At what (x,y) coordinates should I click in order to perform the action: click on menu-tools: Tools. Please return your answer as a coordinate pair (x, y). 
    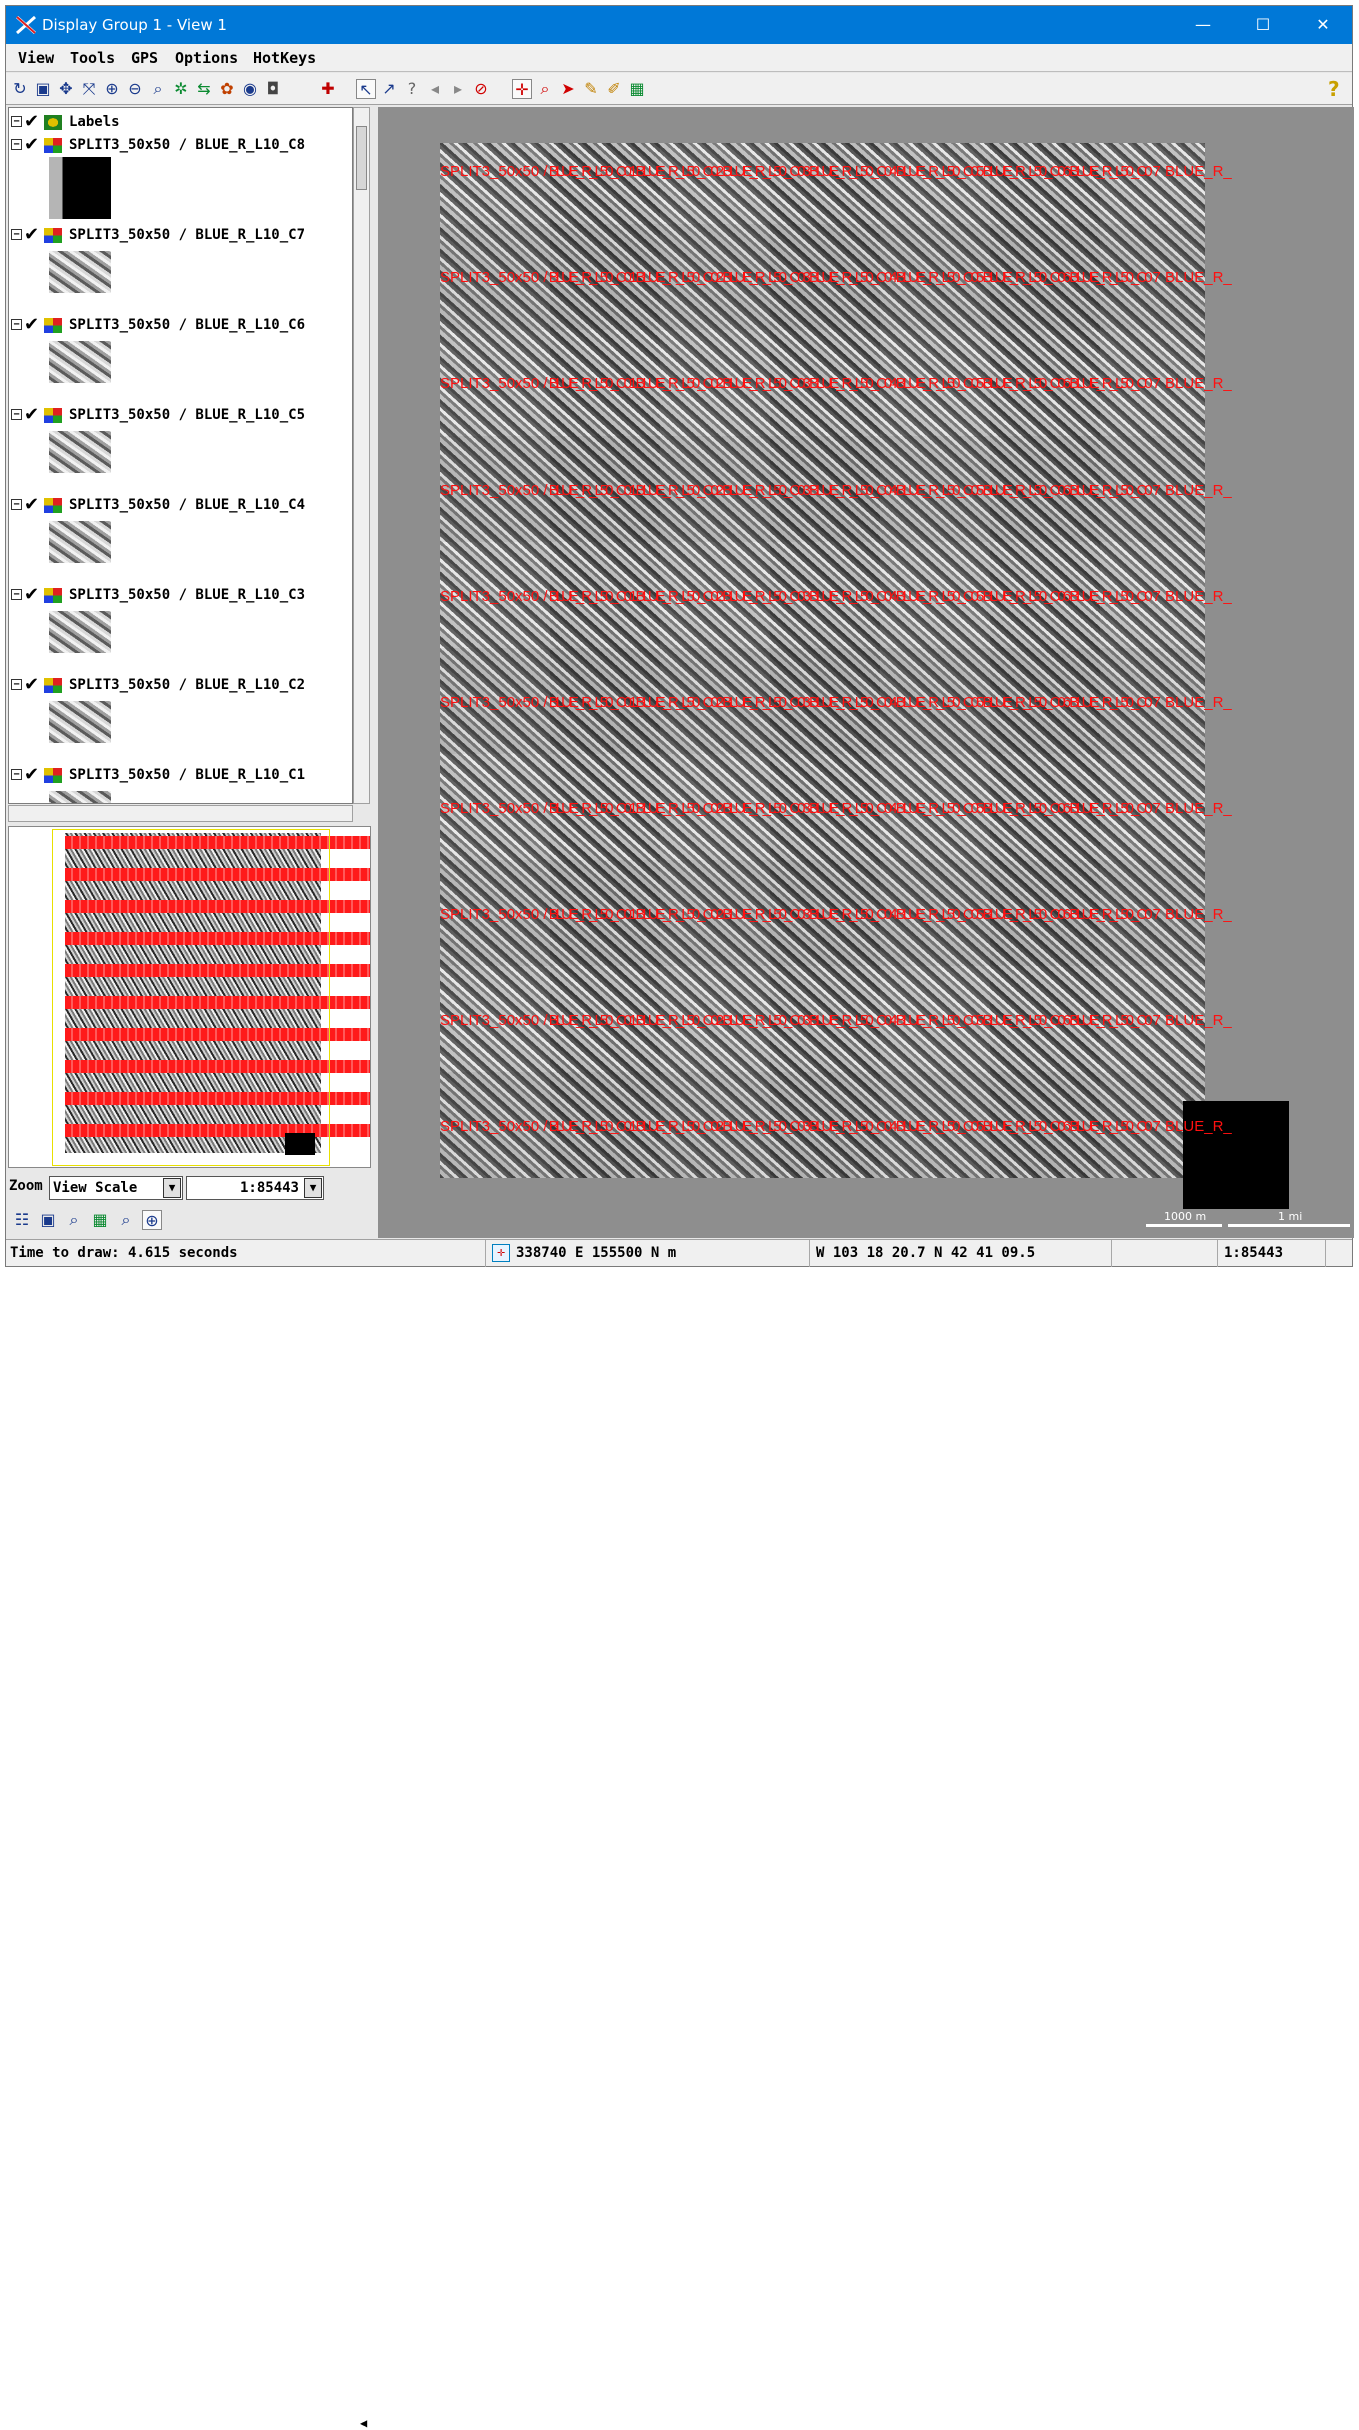
    Looking at the image, I should click on (92, 58).